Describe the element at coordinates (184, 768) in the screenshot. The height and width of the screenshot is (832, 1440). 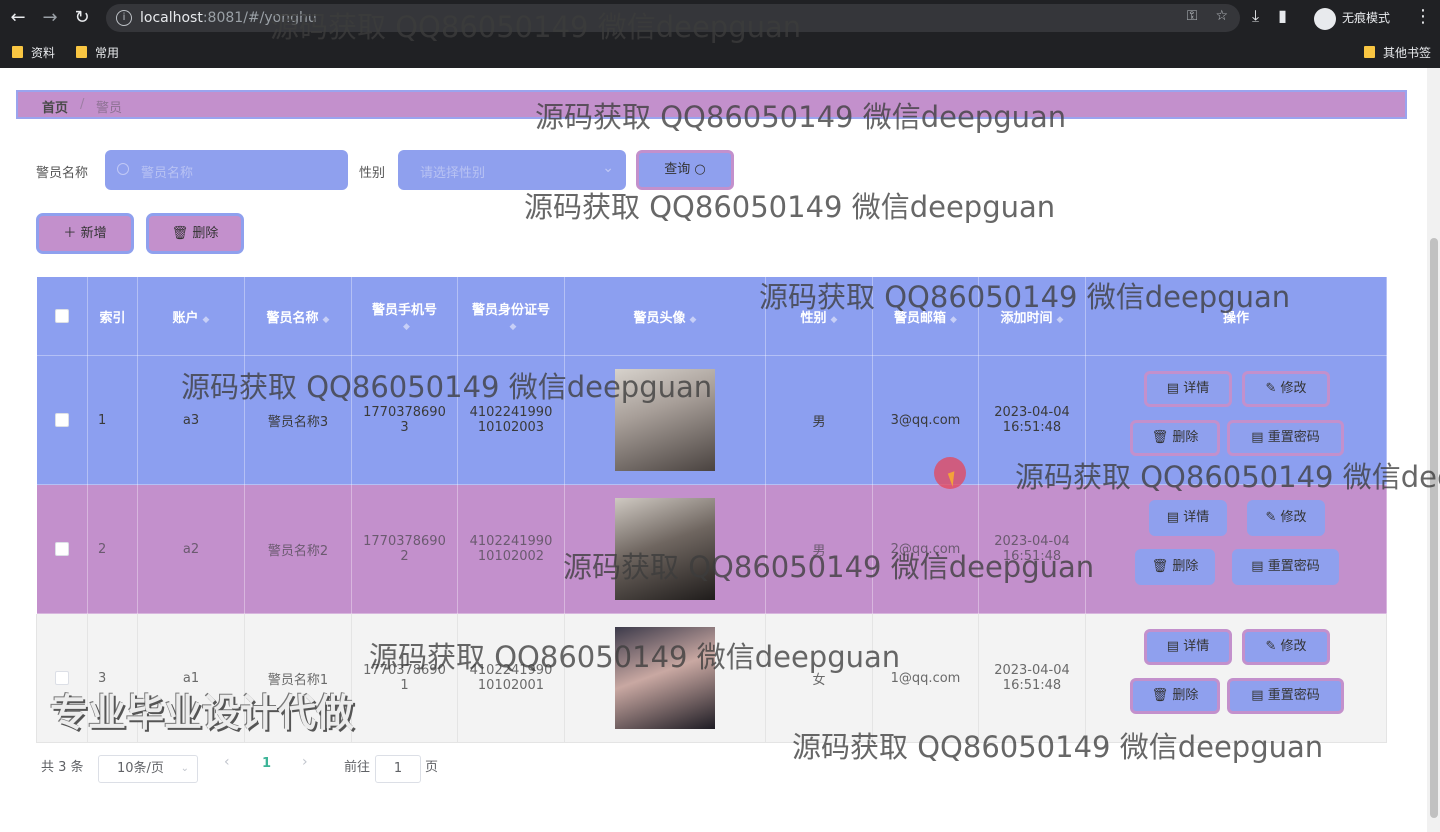
I see `chevron-down-icon: ⌄` at that location.